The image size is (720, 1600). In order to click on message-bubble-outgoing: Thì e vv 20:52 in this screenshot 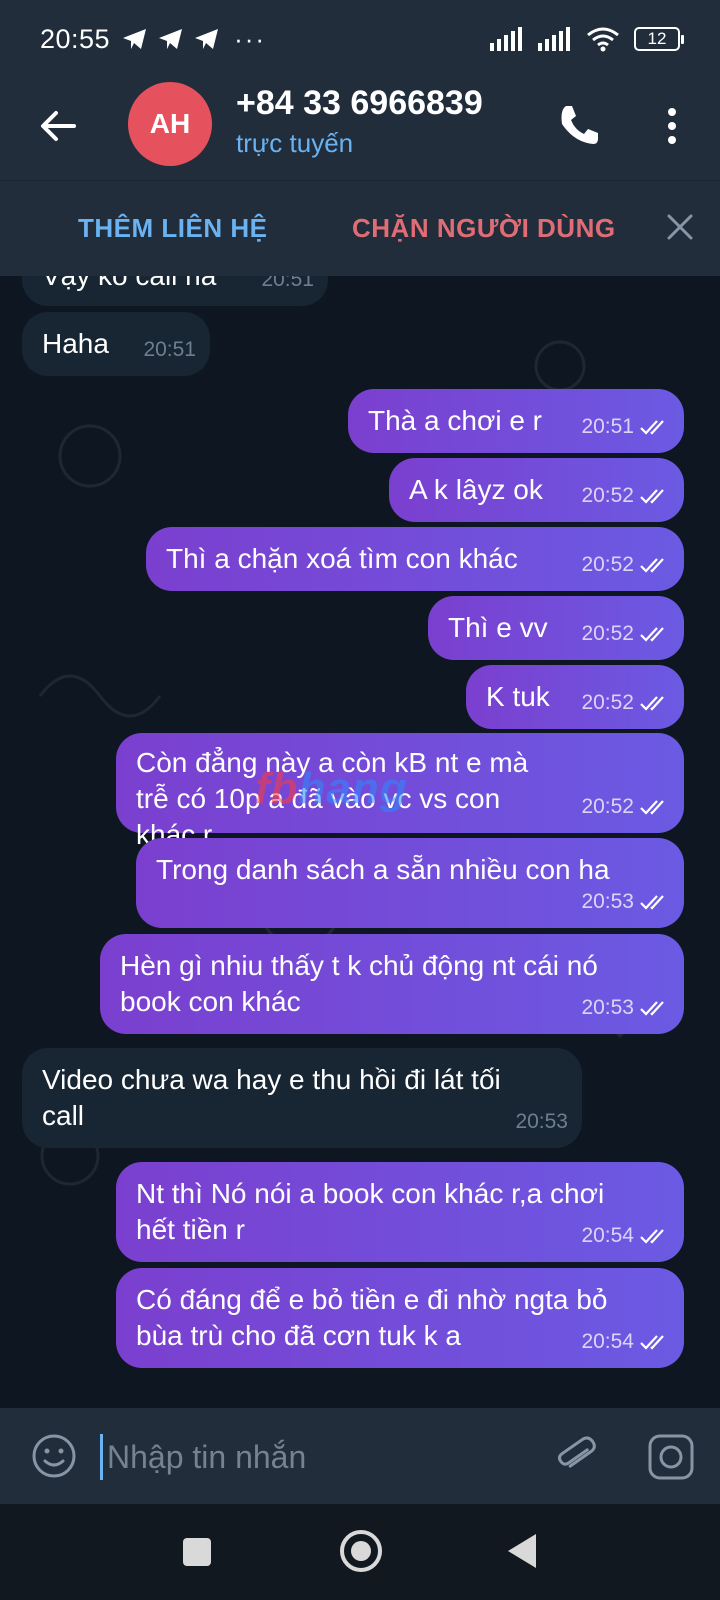, I will do `click(556, 628)`.